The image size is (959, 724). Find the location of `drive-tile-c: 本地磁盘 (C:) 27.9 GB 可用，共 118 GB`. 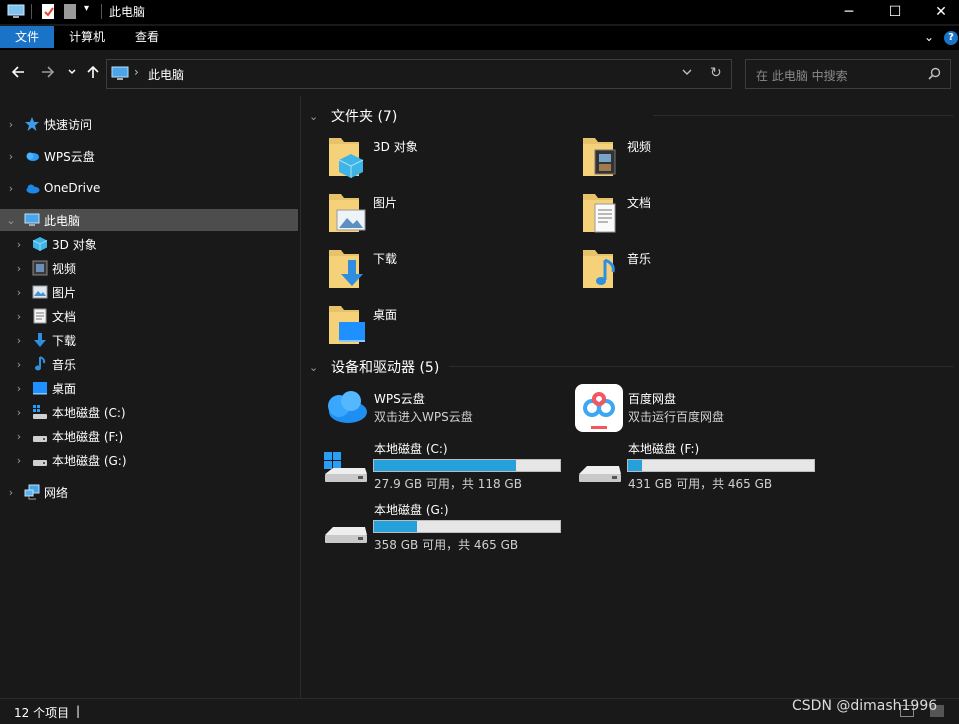

drive-tile-c: 本地磁盘 (C:) 27.9 GB 可用，共 118 GB is located at coordinates (446, 466).